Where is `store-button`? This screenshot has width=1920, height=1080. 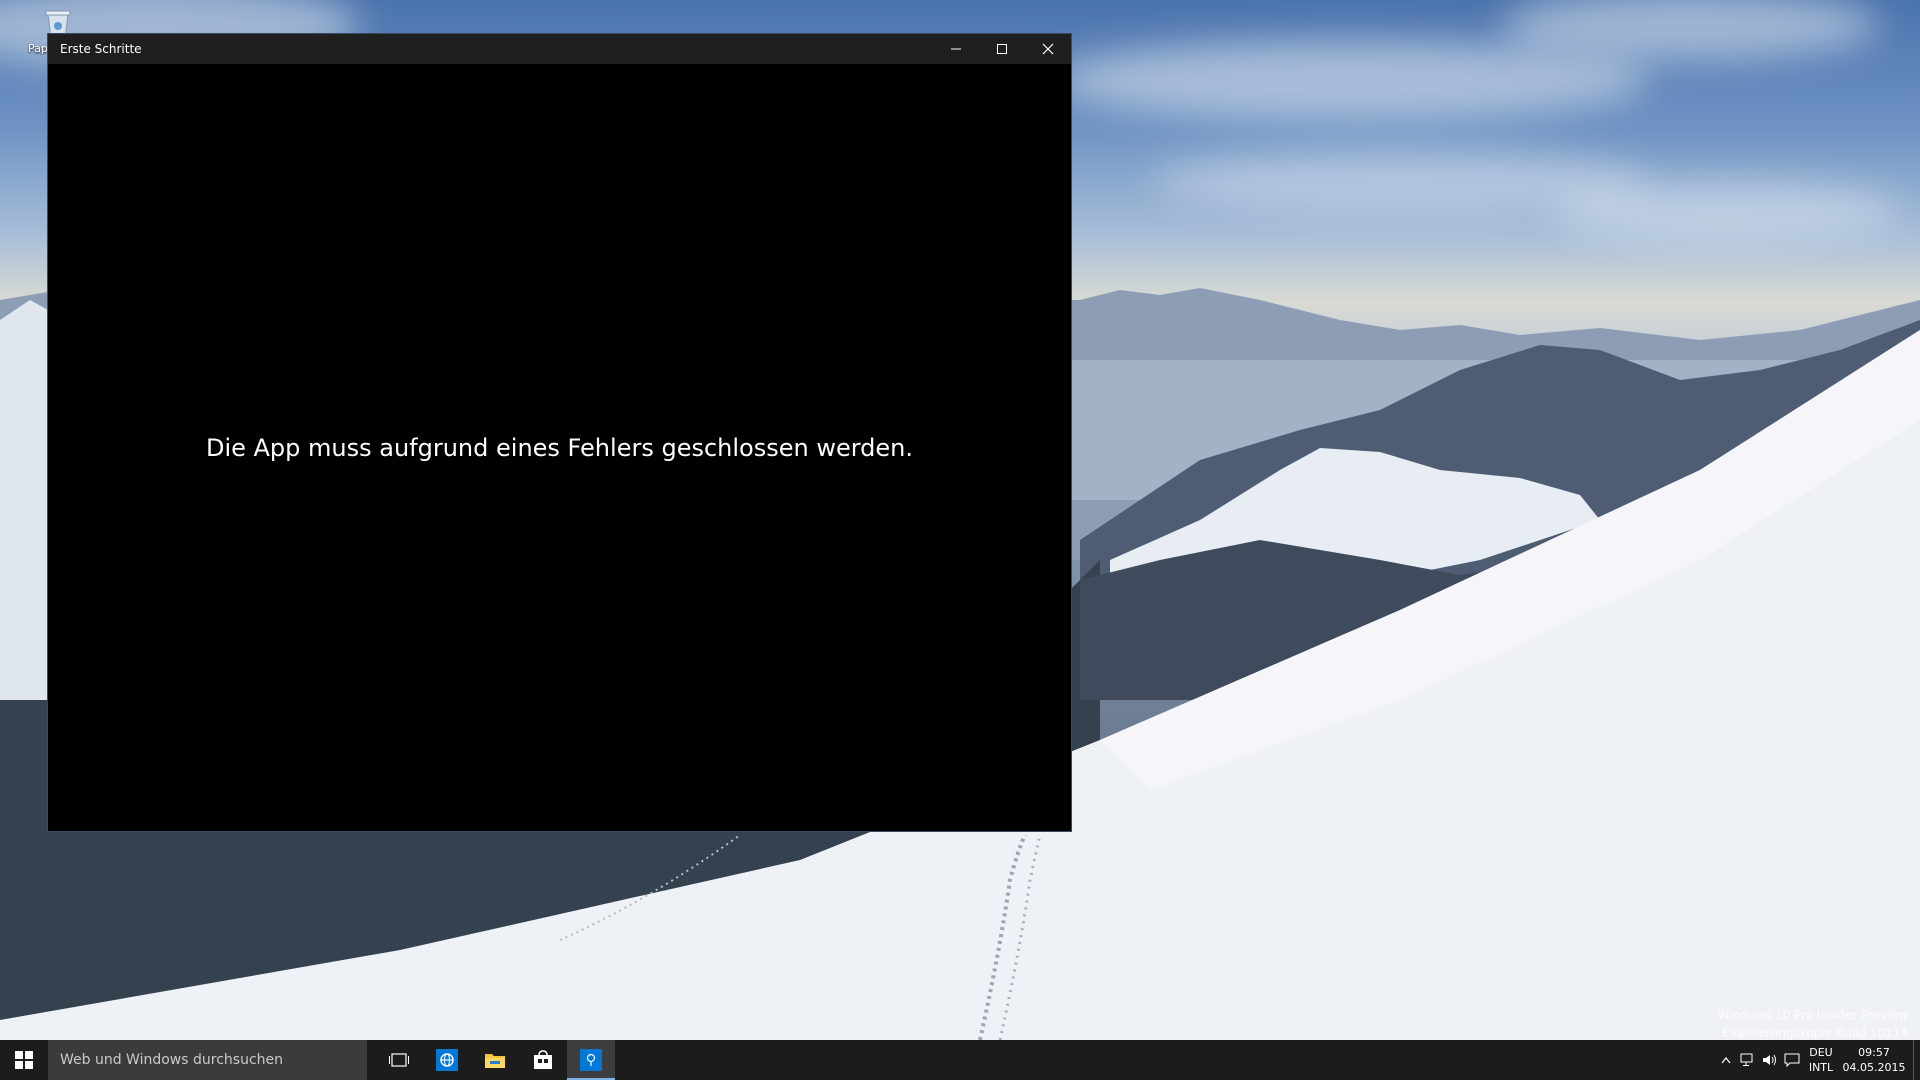
store-button is located at coordinates (543, 1060).